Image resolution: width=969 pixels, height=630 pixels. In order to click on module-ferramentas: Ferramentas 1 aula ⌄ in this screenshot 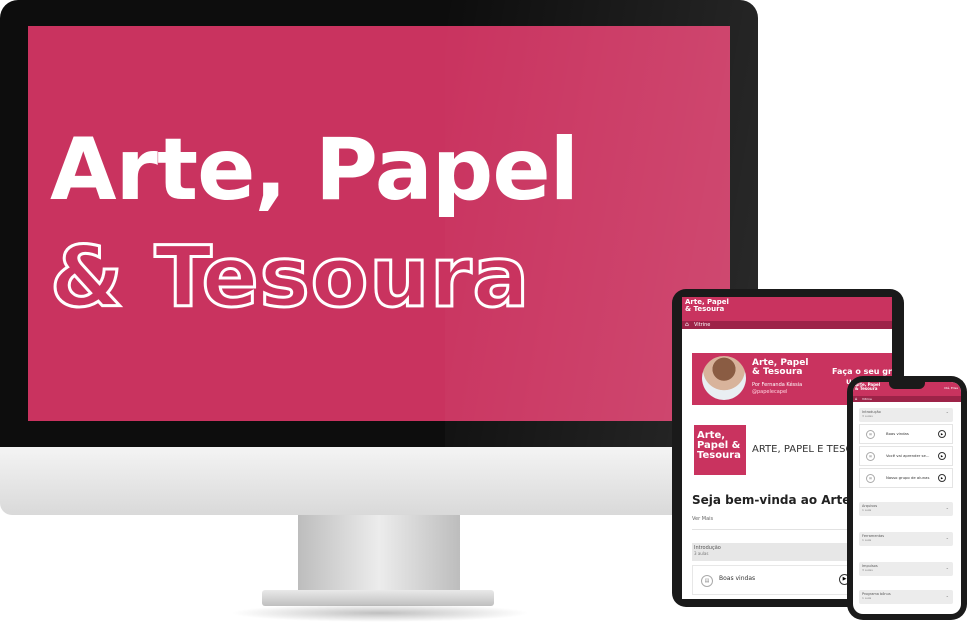, I will do `click(906, 539)`.